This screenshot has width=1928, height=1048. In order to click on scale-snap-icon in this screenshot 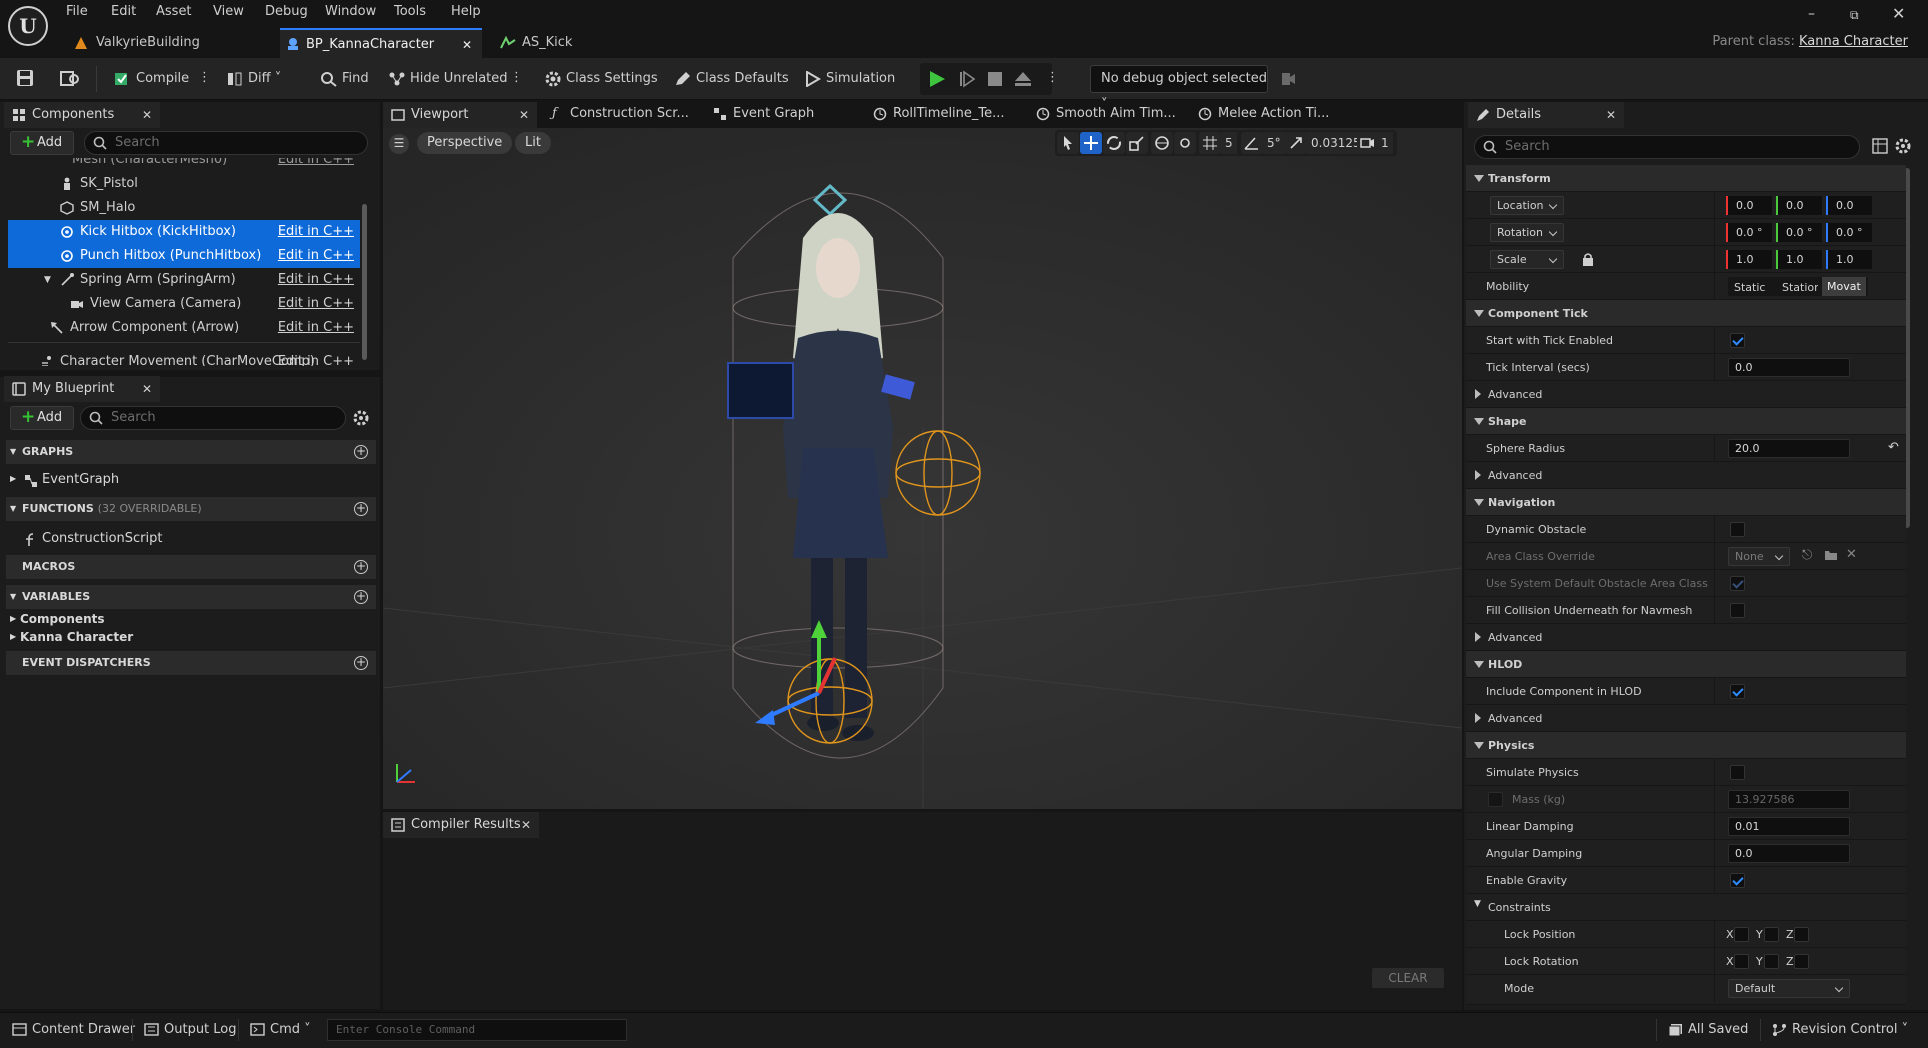, I will do `click(1296, 143)`.